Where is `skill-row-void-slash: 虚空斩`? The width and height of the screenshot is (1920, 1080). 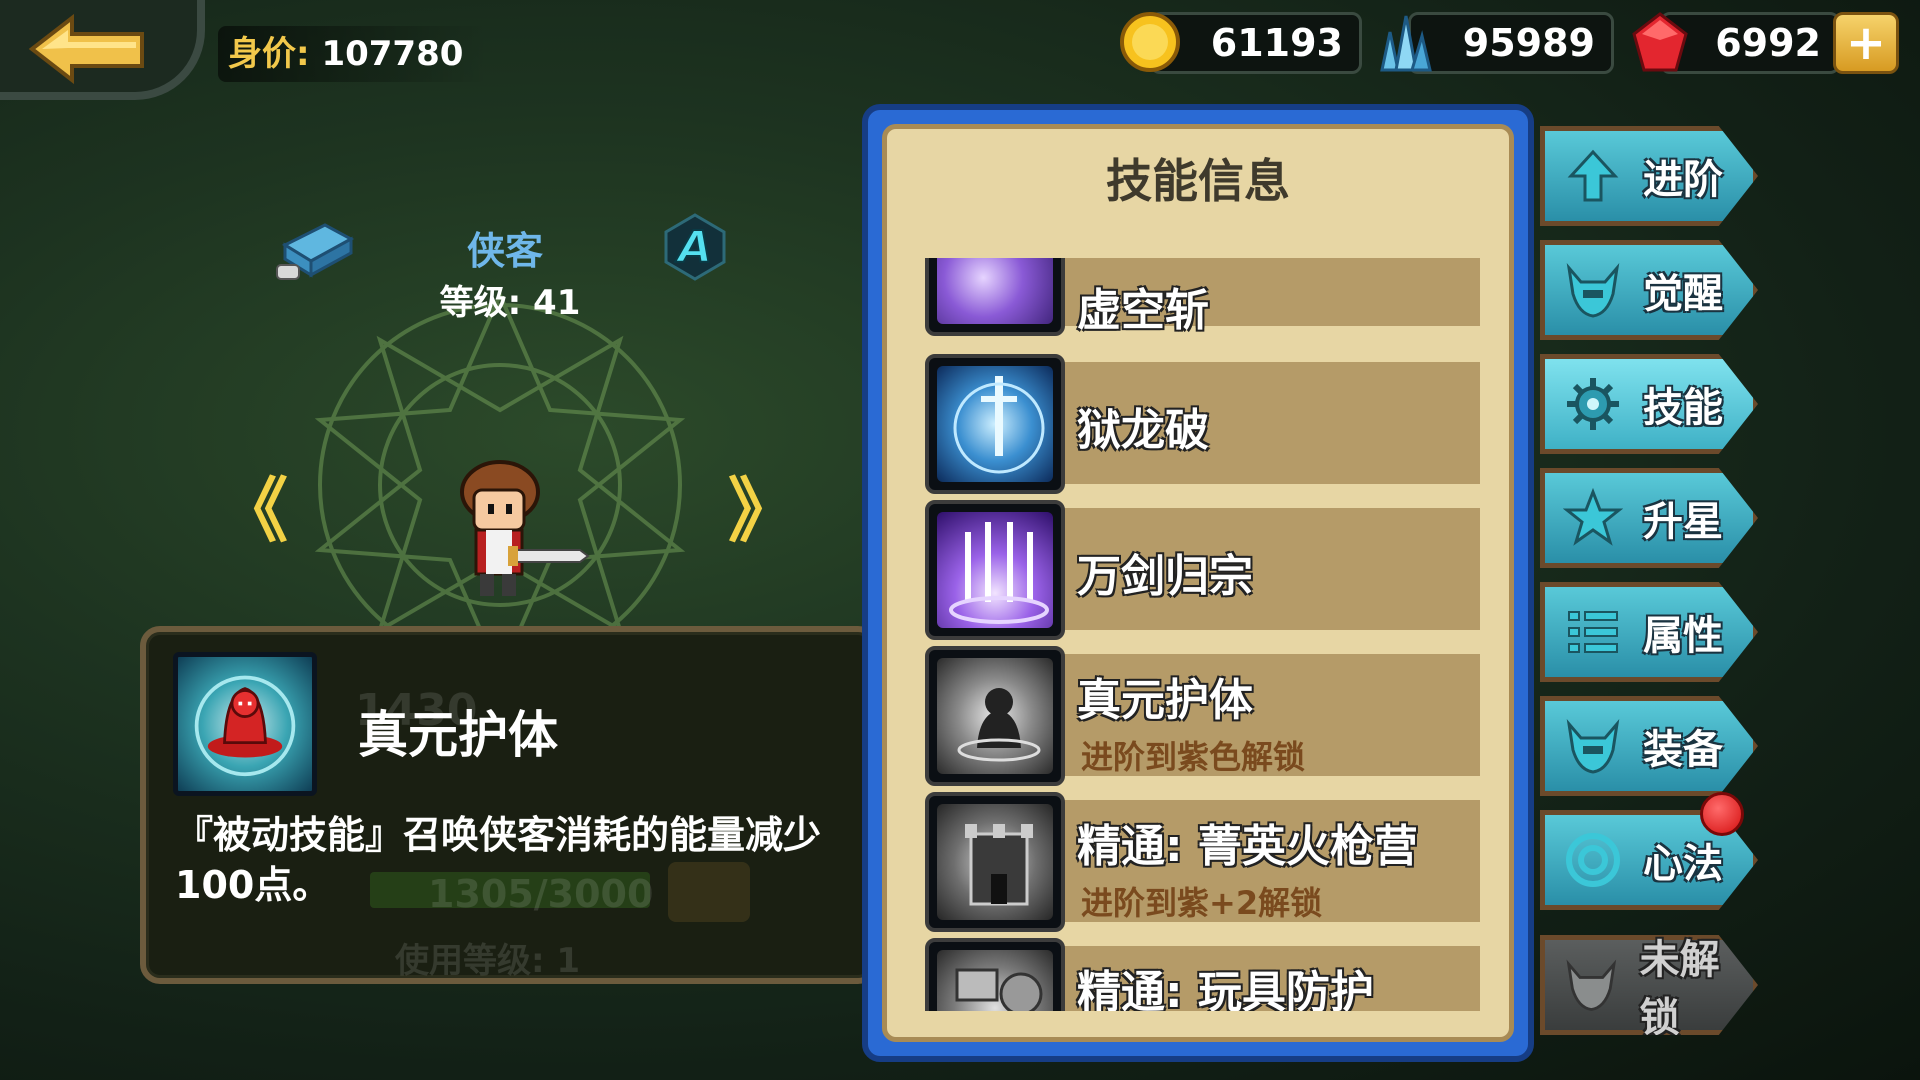
skill-row-void-slash: 虚空斩 is located at coordinates (1202, 297).